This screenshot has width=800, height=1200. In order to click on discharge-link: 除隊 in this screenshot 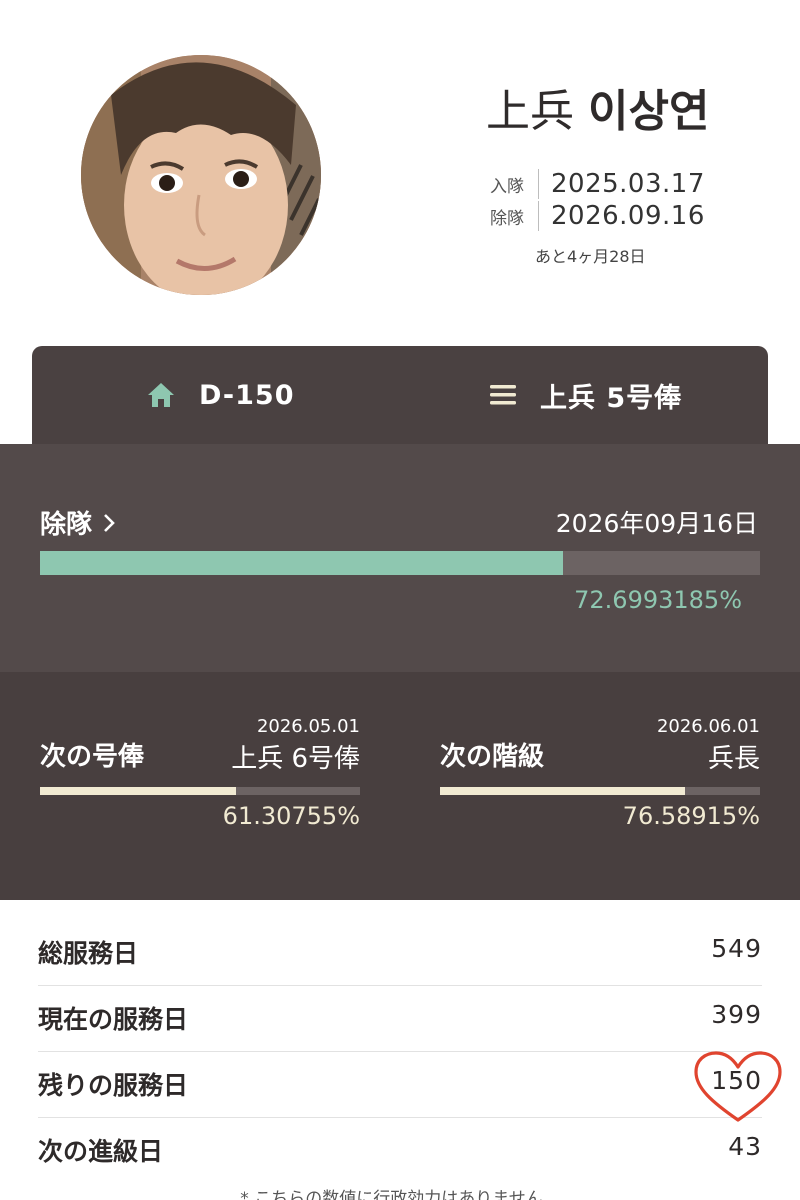, I will do `click(78, 522)`.